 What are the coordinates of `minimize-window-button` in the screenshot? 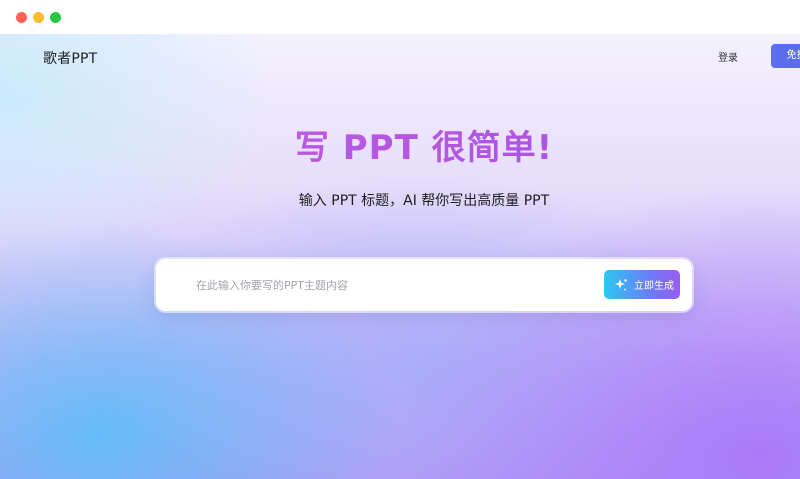 It's located at (38, 17).